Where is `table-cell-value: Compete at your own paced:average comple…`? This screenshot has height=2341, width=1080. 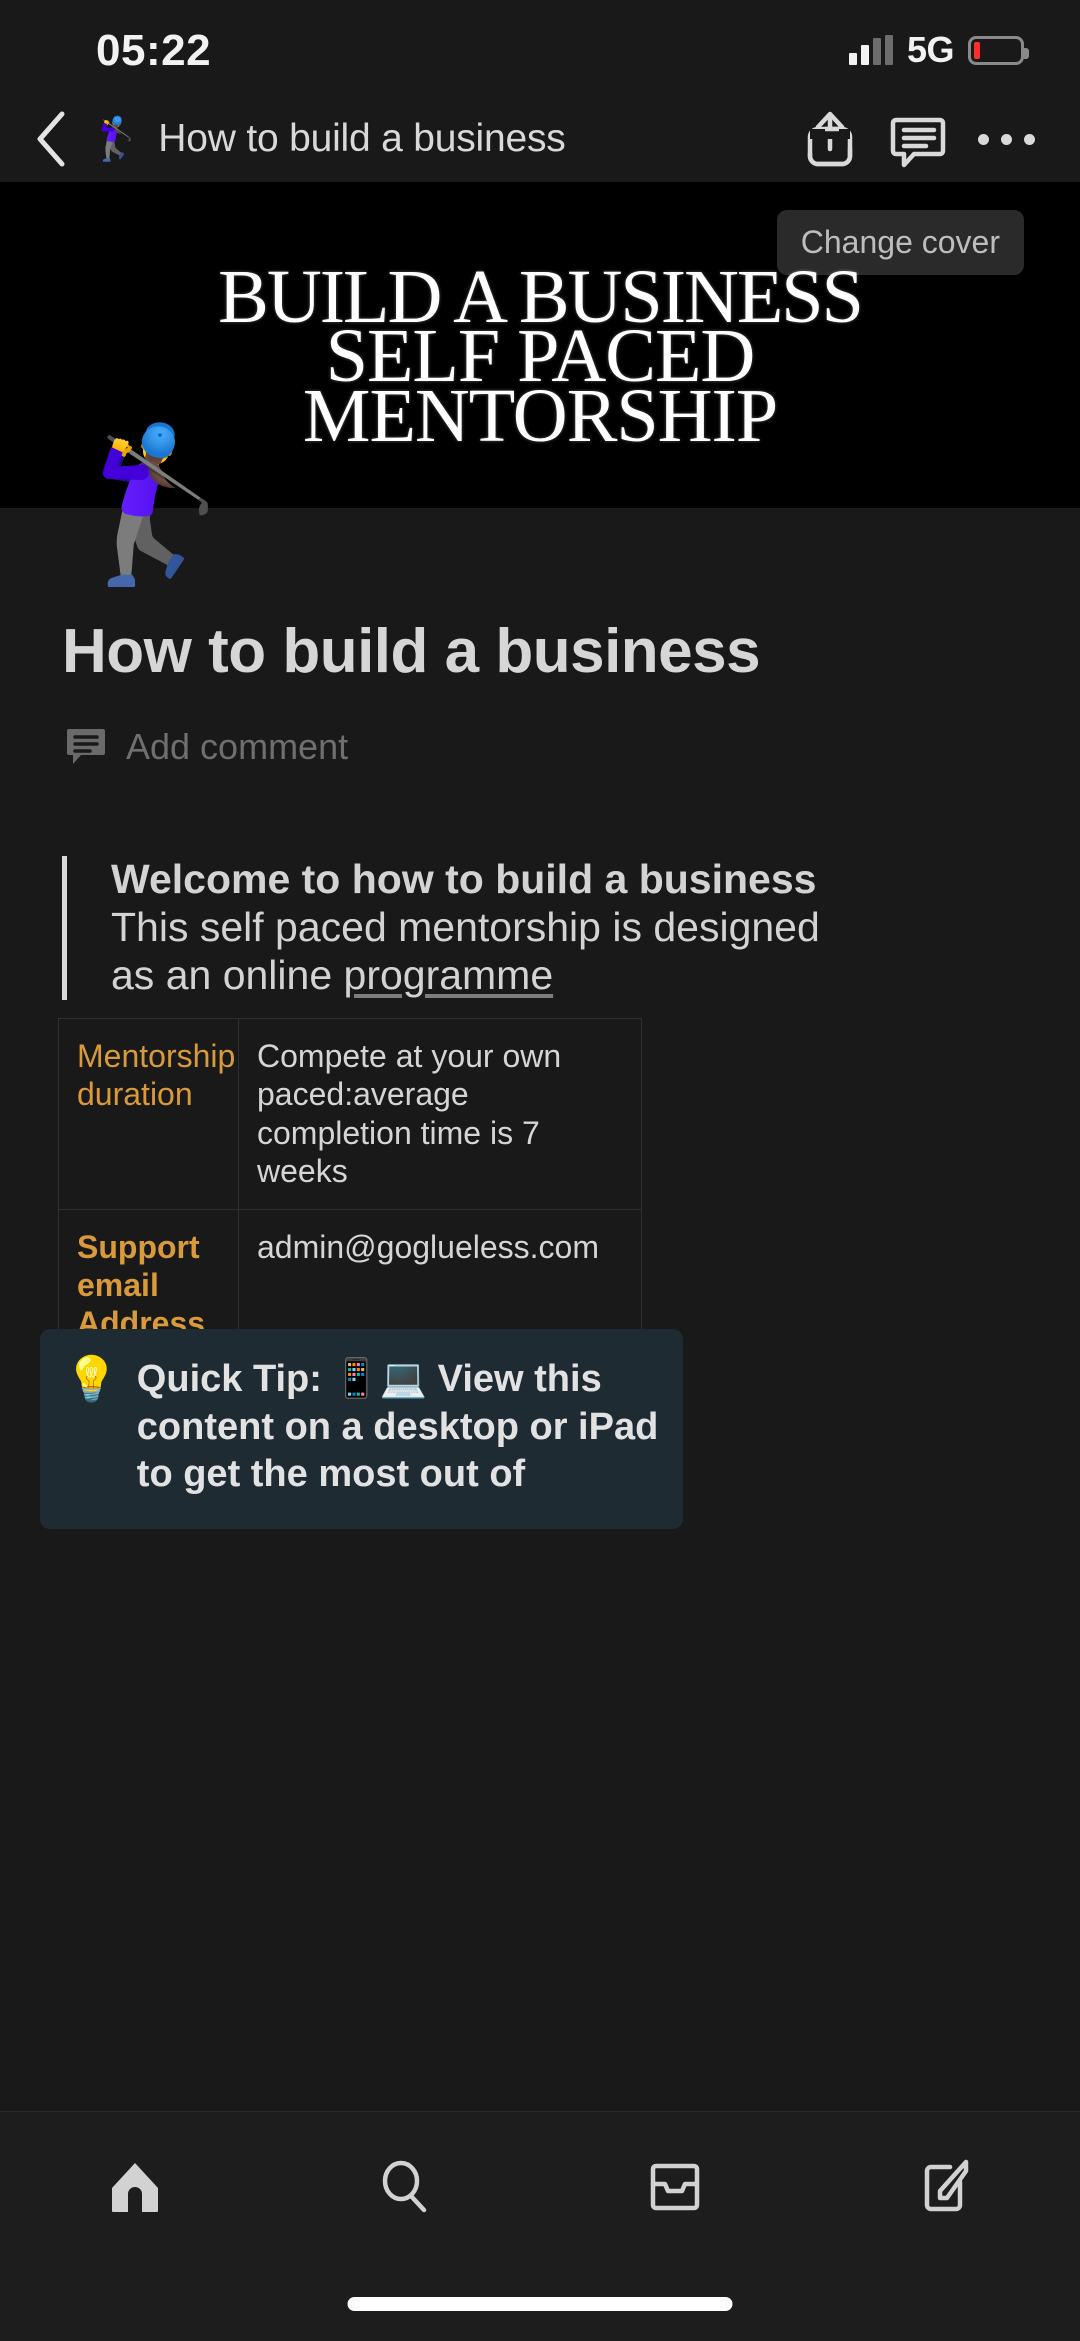 table-cell-value: Compete at your own paced:average comple… is located at coordinates (440, 1114).